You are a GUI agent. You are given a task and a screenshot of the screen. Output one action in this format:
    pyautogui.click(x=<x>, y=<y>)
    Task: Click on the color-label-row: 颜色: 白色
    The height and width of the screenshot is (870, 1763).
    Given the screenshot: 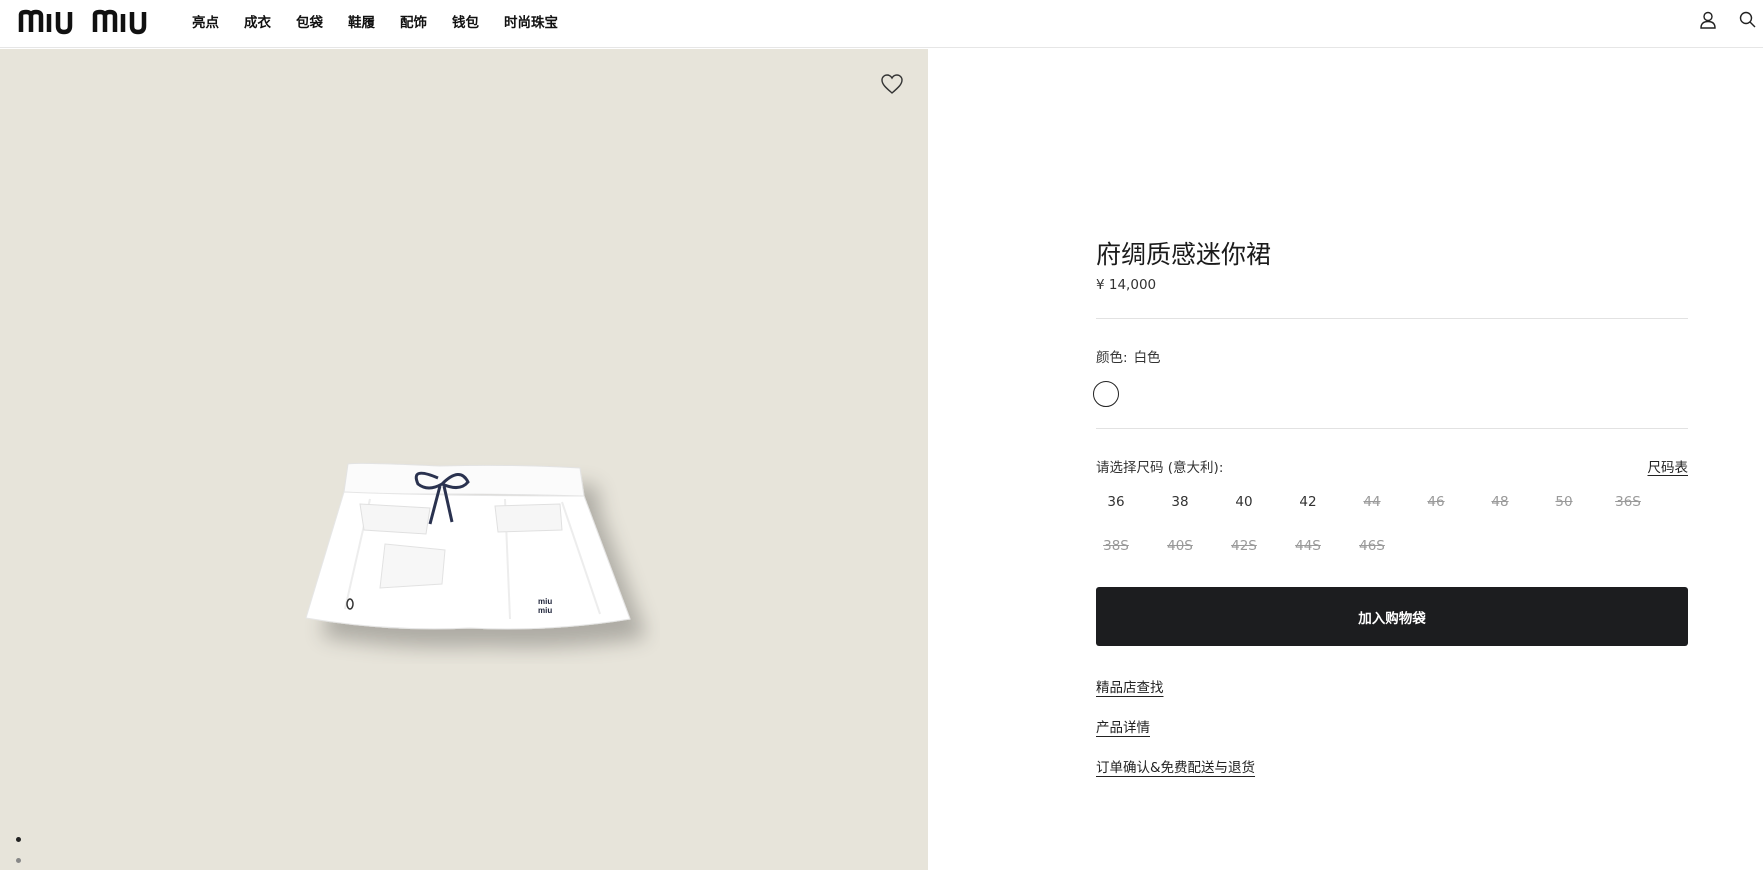 What is the action you would take?
    pyautogui.click(x=1128, y=356)
    